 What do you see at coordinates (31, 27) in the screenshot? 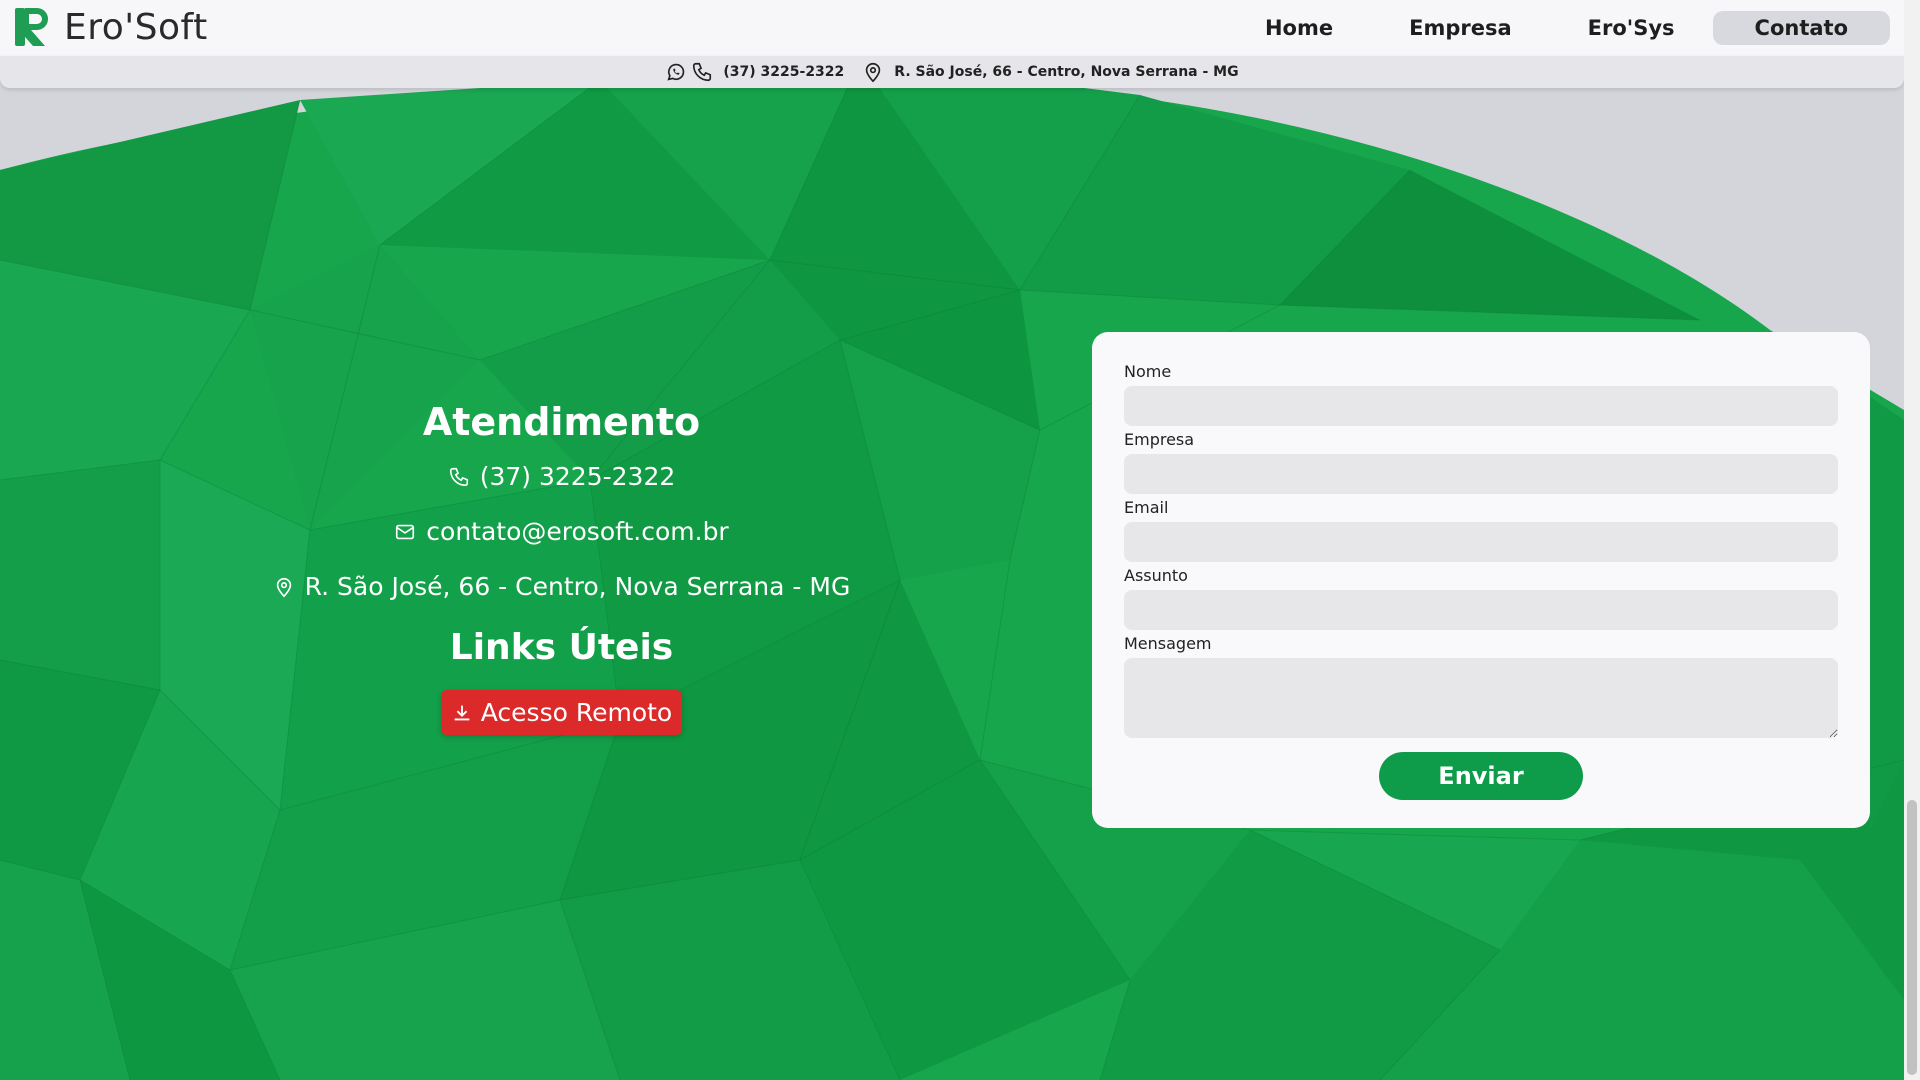
I see `erosoft-logo-icon` at bounding box center [31, 27].